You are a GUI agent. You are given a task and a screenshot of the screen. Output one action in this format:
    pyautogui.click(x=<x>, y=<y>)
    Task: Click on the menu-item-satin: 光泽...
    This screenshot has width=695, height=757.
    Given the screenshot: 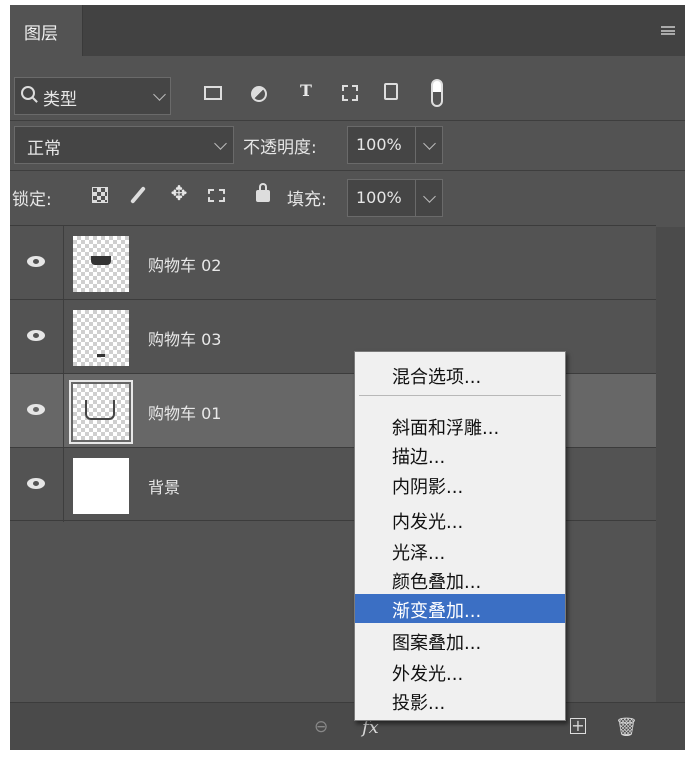 What is the action you would take?
    pyautogui.click(x=460, y=550)
    